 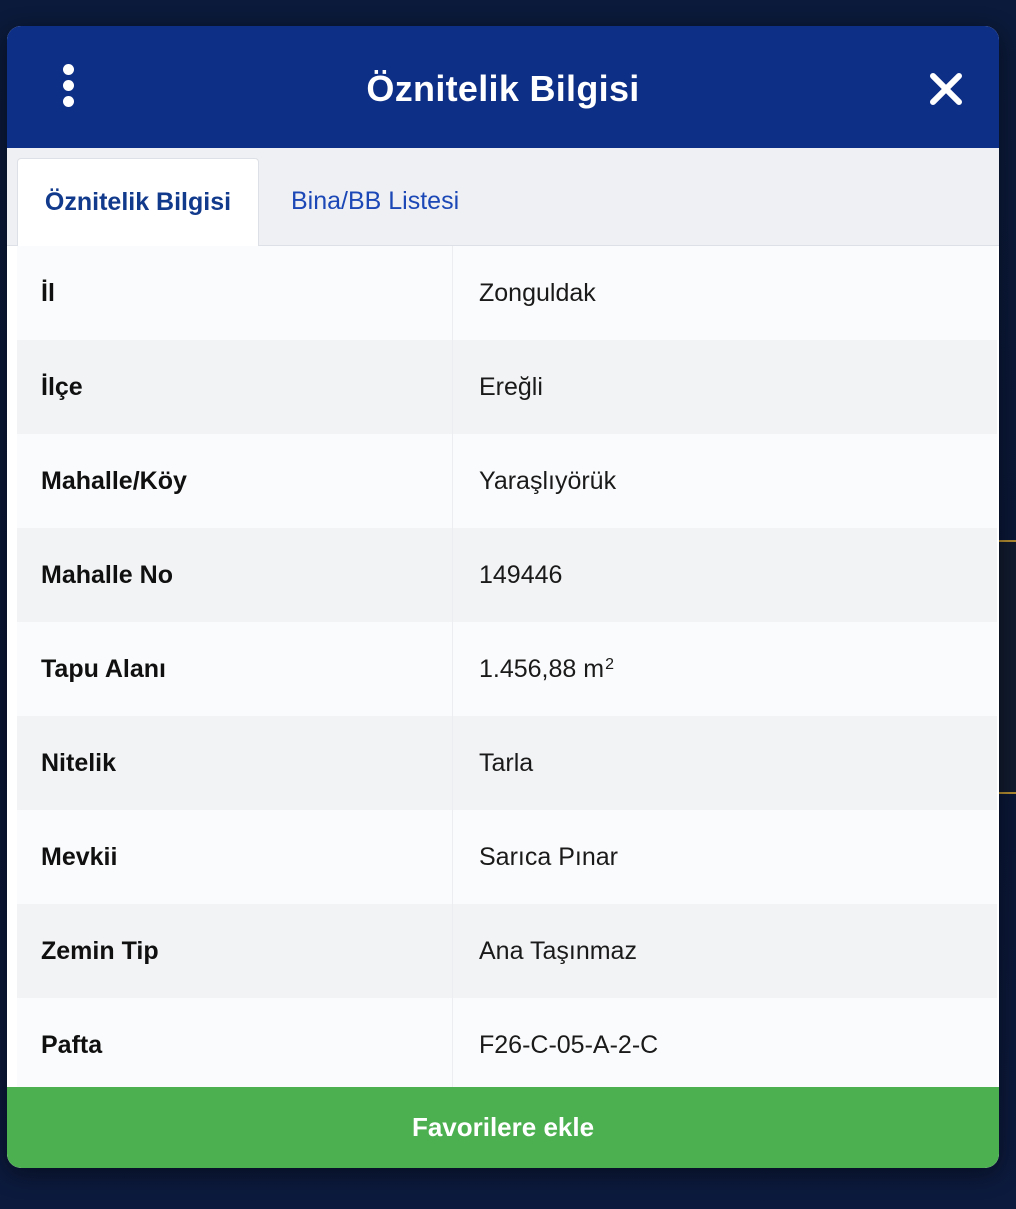 What do you see at coordinates (558, 950) in the screenshot?
I see `attribute-value: Ana Taşınmaz` at bounding box center [558, 950].